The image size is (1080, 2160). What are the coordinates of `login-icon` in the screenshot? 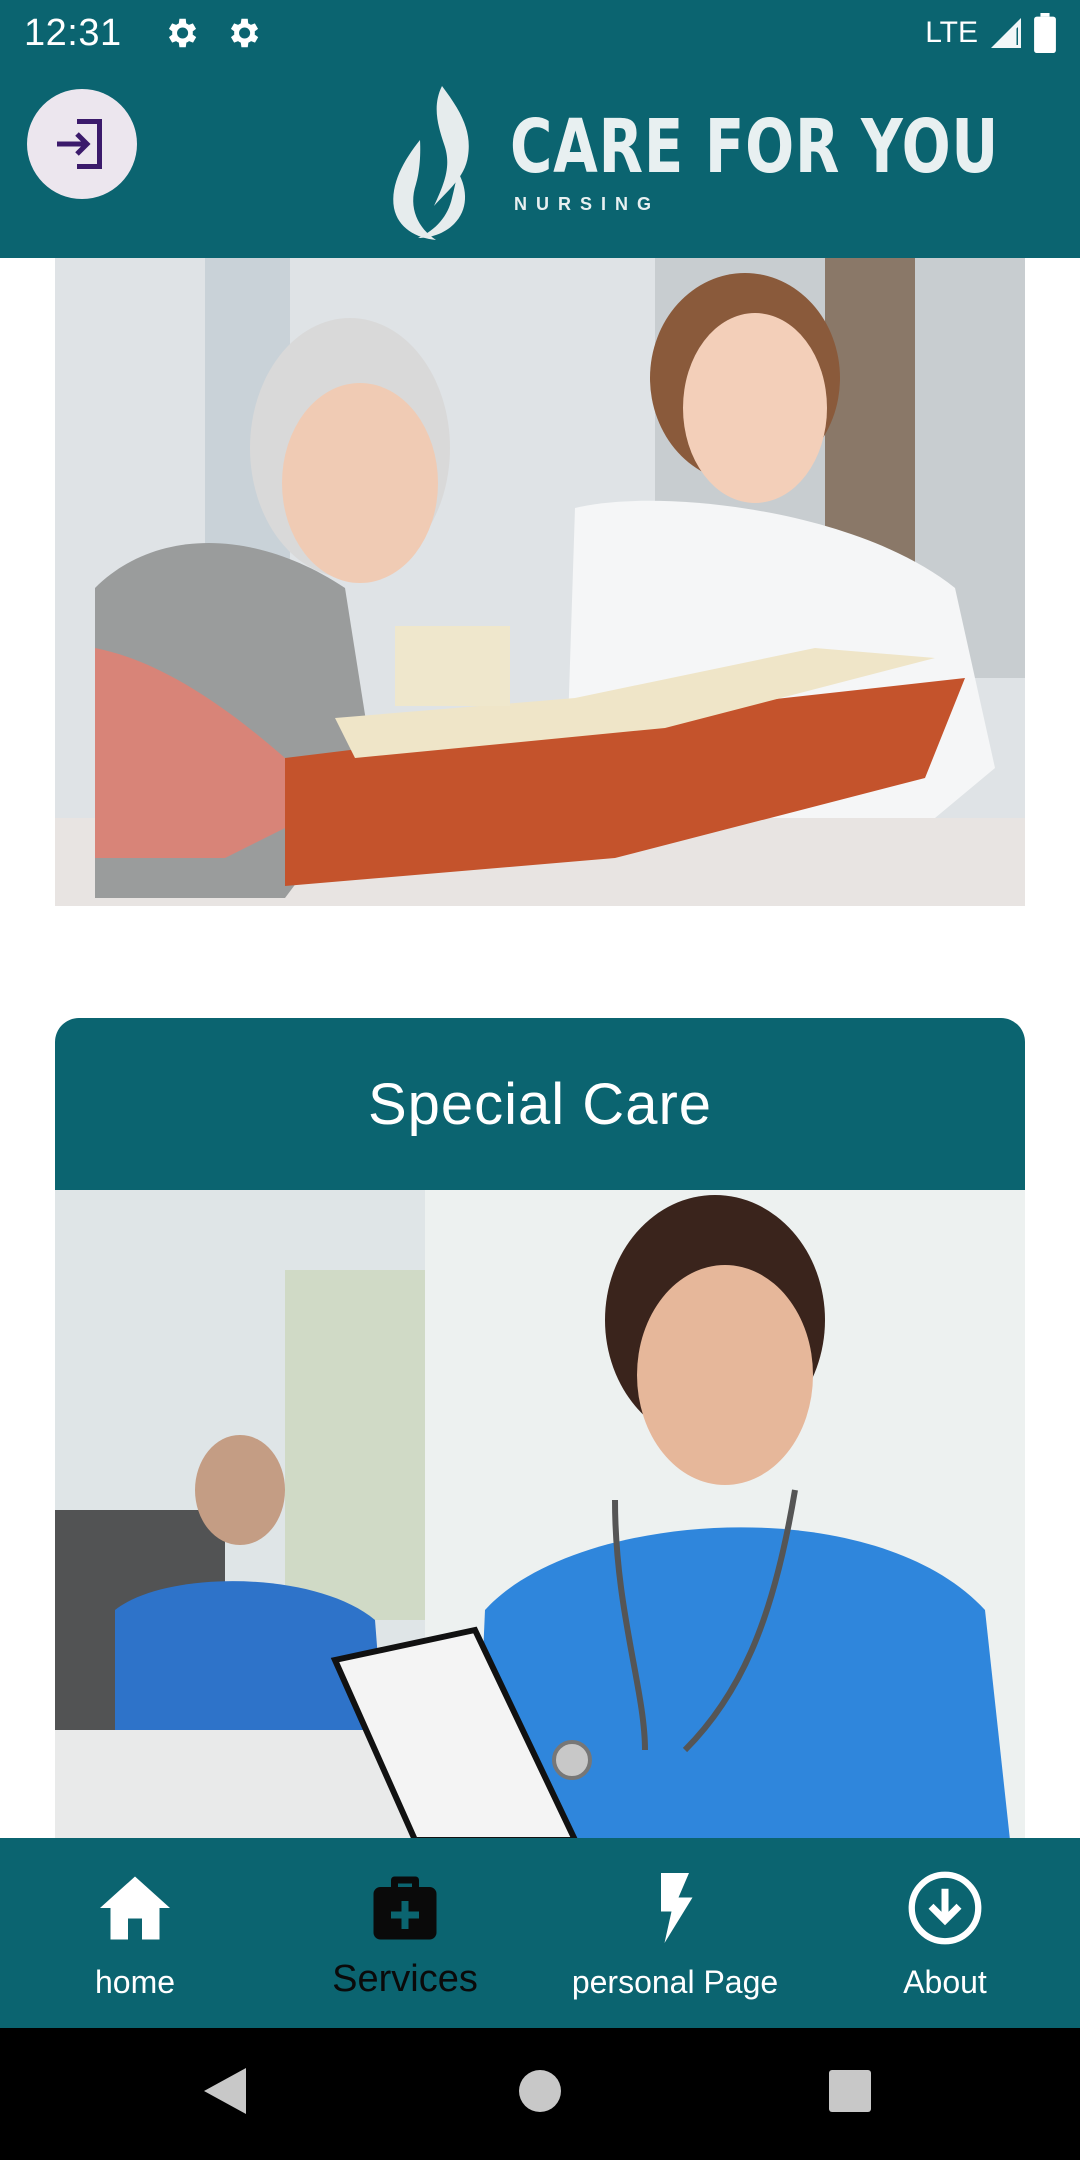 It's located at (79, 144).